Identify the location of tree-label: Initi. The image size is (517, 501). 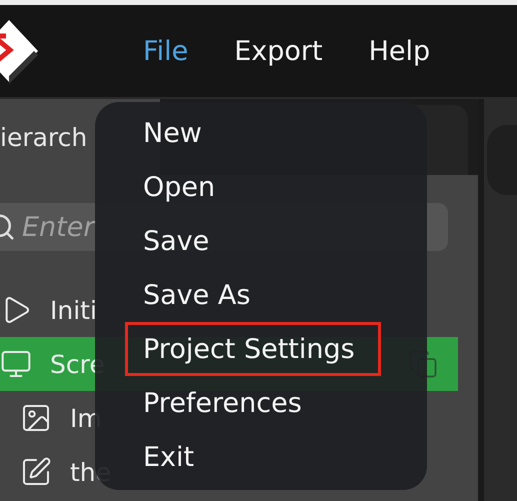
(73, 310).